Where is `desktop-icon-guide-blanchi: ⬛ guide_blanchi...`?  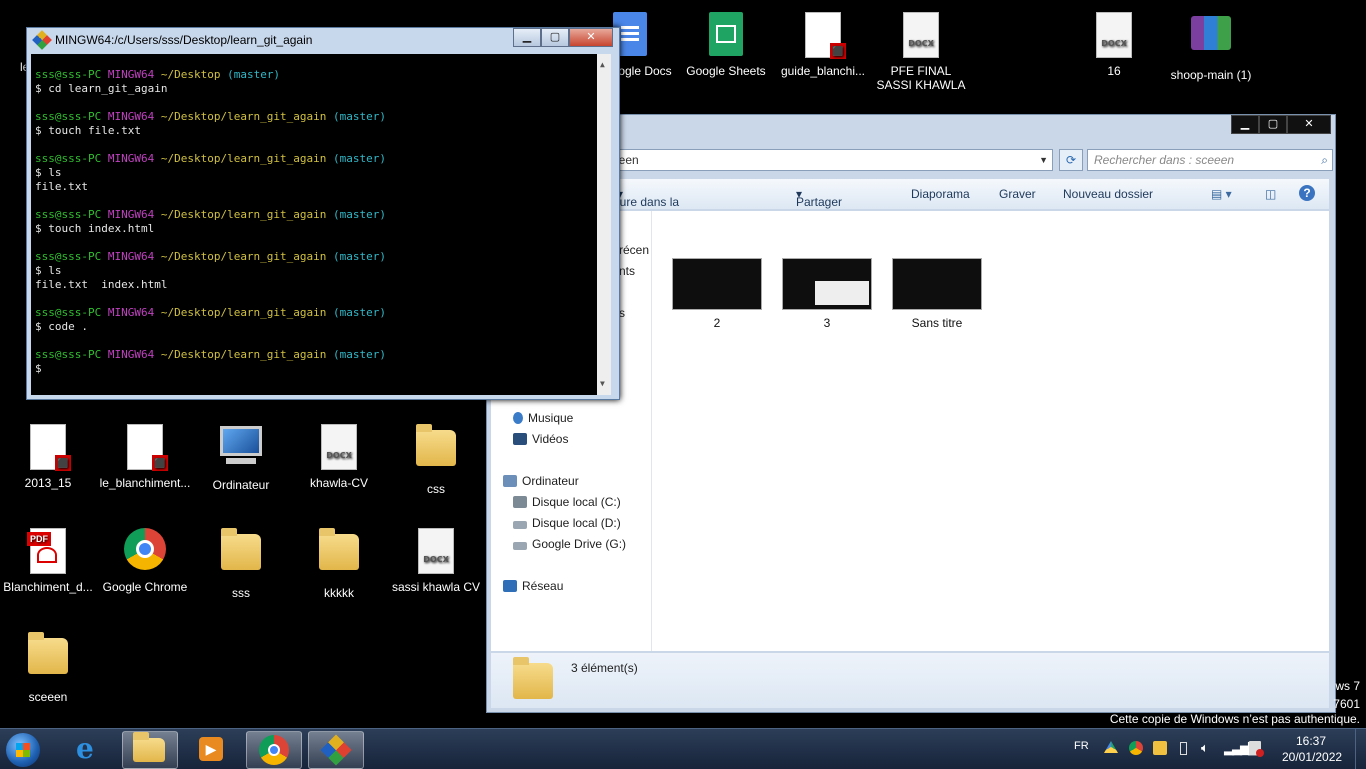 desktop-icon-guide-blanchi: ⬛ guide_blanchi... is located at coordinates (823, 44).